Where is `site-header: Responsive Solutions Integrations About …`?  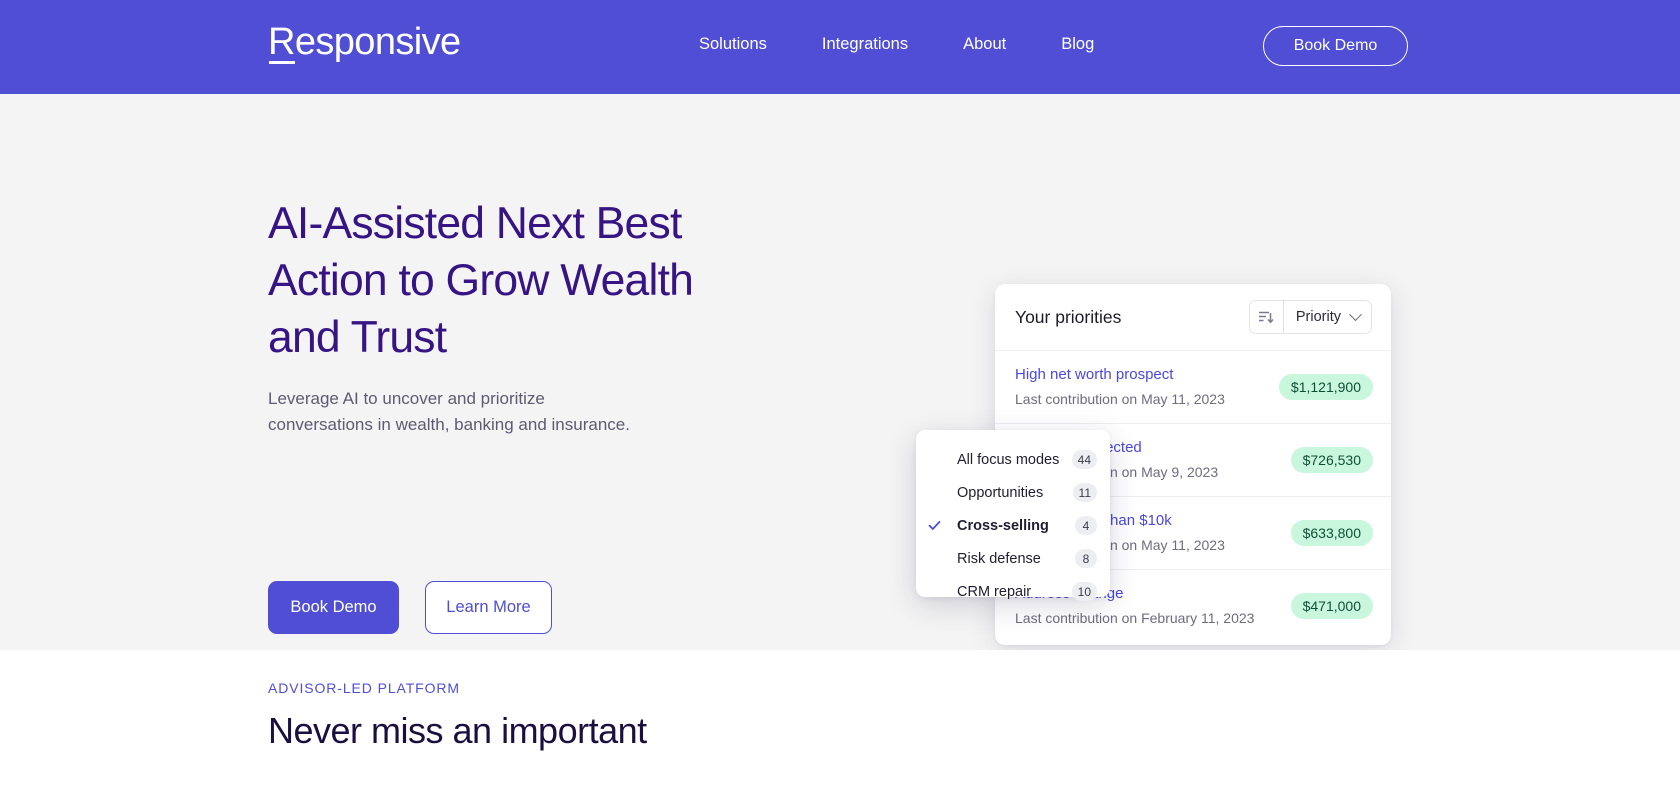 site-header: Responsive Solutions Integrations About … is located at coordinates (840, 47).